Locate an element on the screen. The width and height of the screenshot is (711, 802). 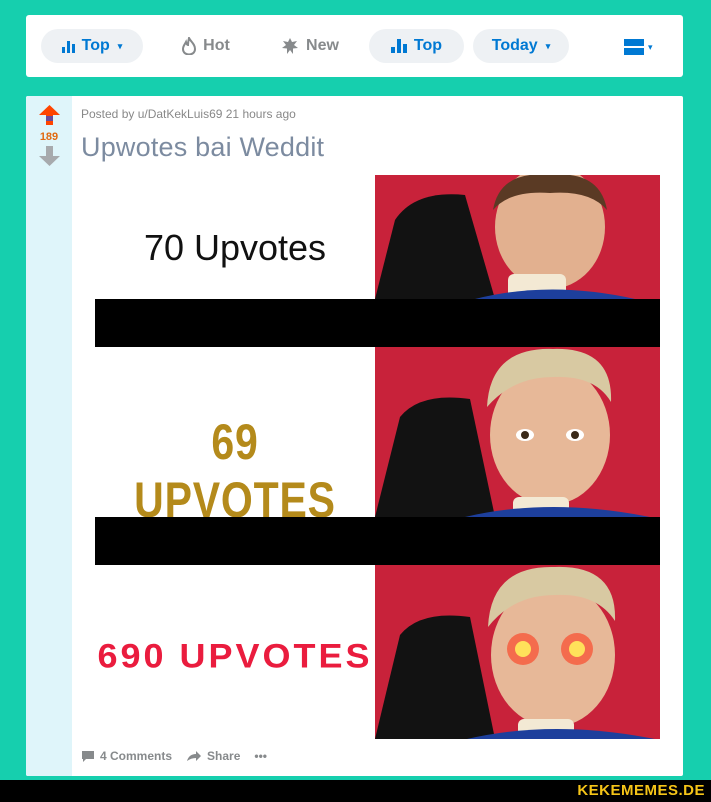
meme-panel-2-text: 69 UPVOTES is located at coordinates (235, 471).